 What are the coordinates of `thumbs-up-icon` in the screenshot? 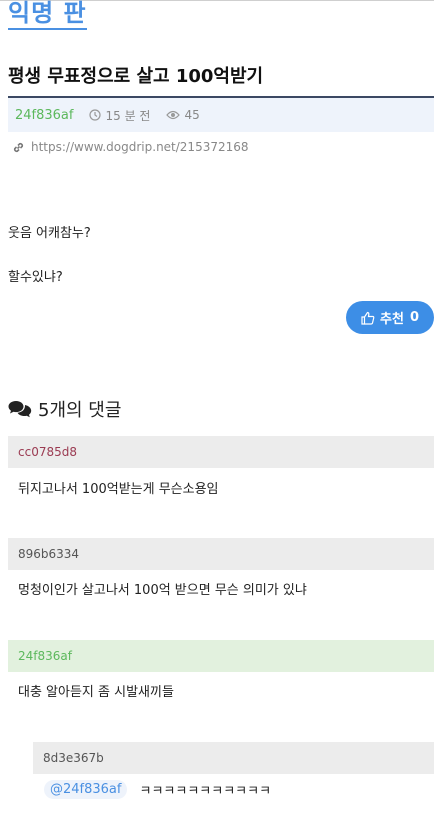 It's located at (368, 318).